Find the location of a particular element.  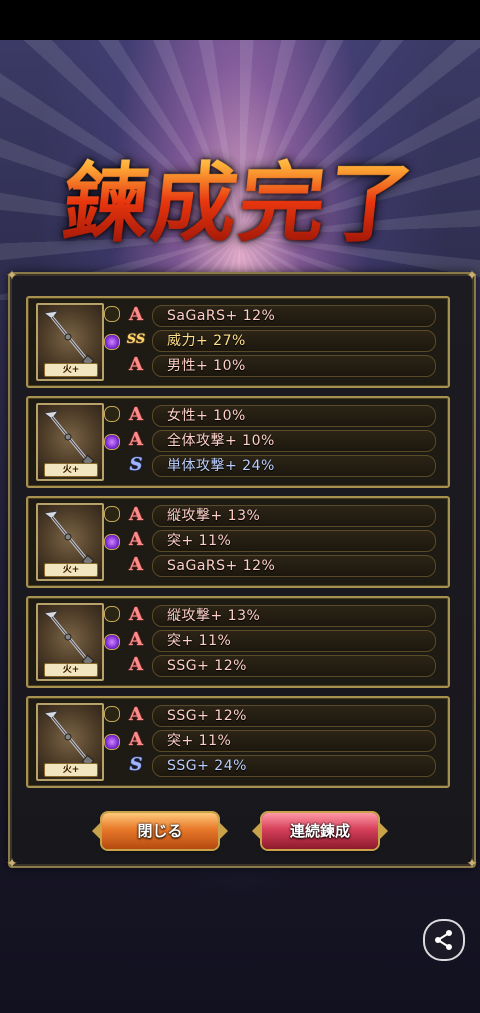

bonus-label: 男性+ 10% is located at coordinates (206, 366).